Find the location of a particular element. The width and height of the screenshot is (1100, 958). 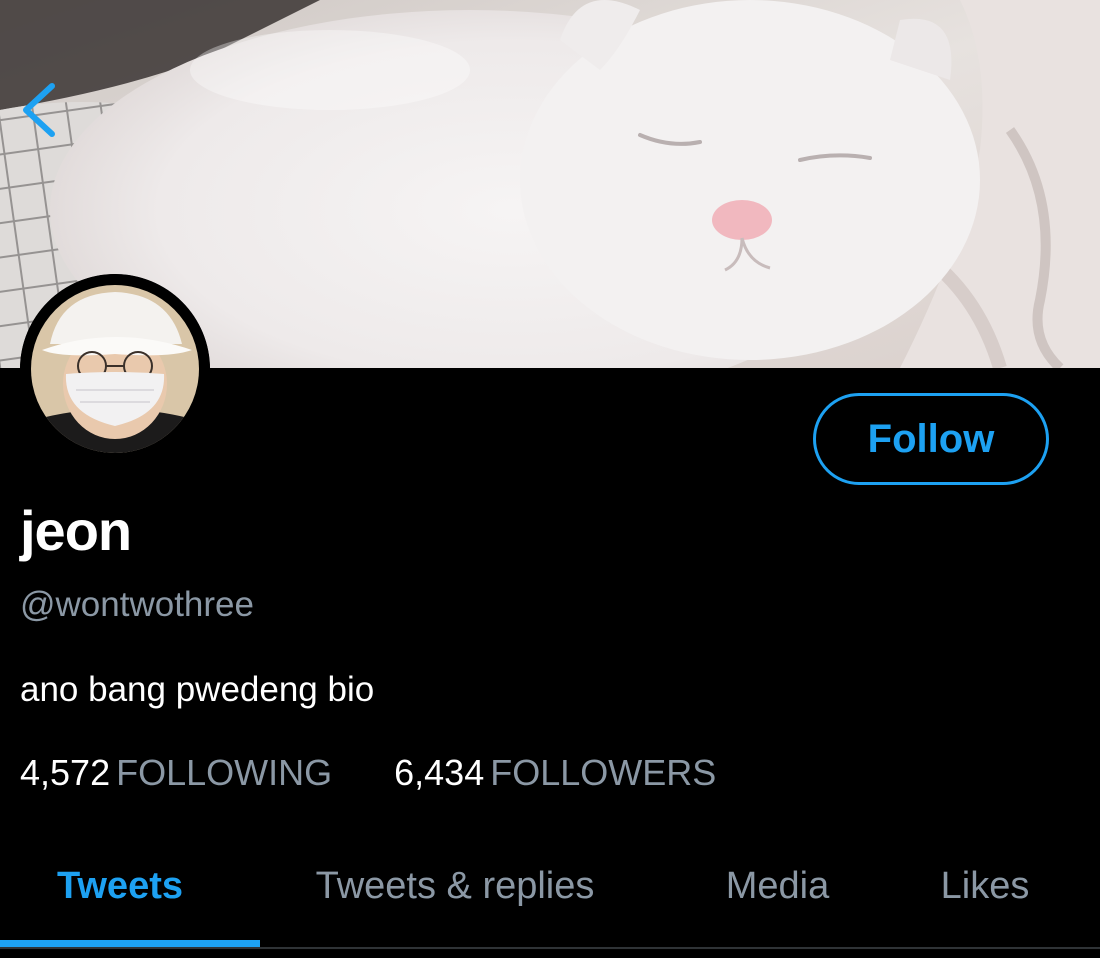

following-link: 4,572 FOLLOWING is located at coordinates (176, 773).